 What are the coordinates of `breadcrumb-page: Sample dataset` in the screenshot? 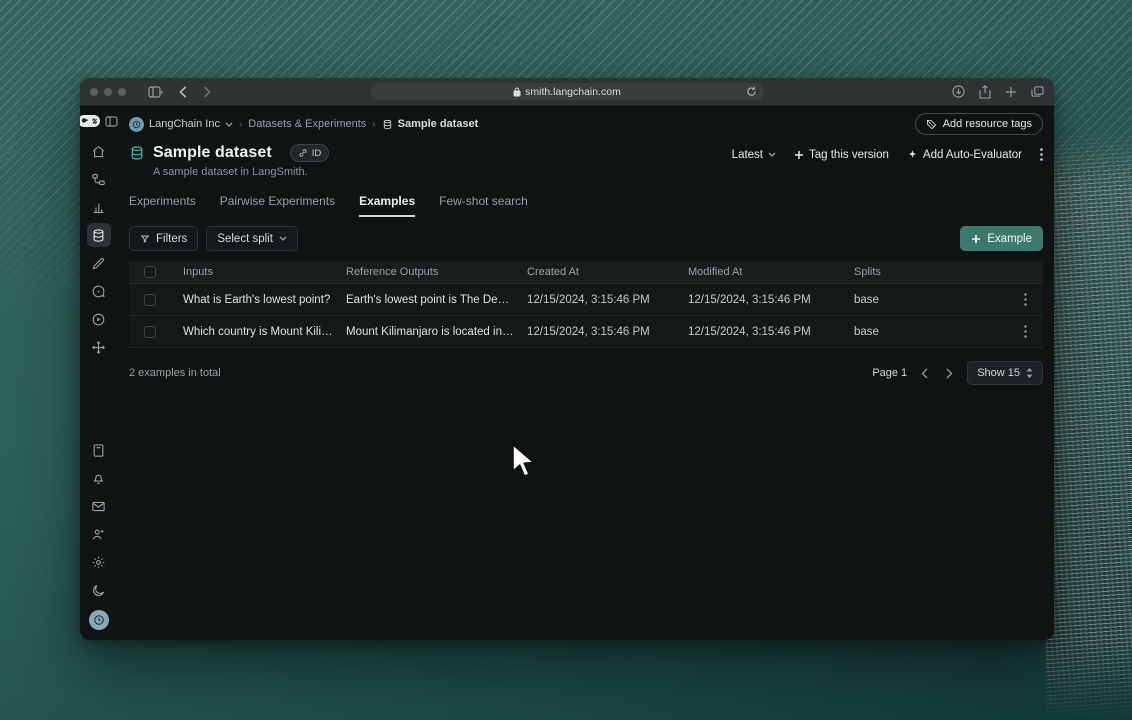 It's located at (430, 124).